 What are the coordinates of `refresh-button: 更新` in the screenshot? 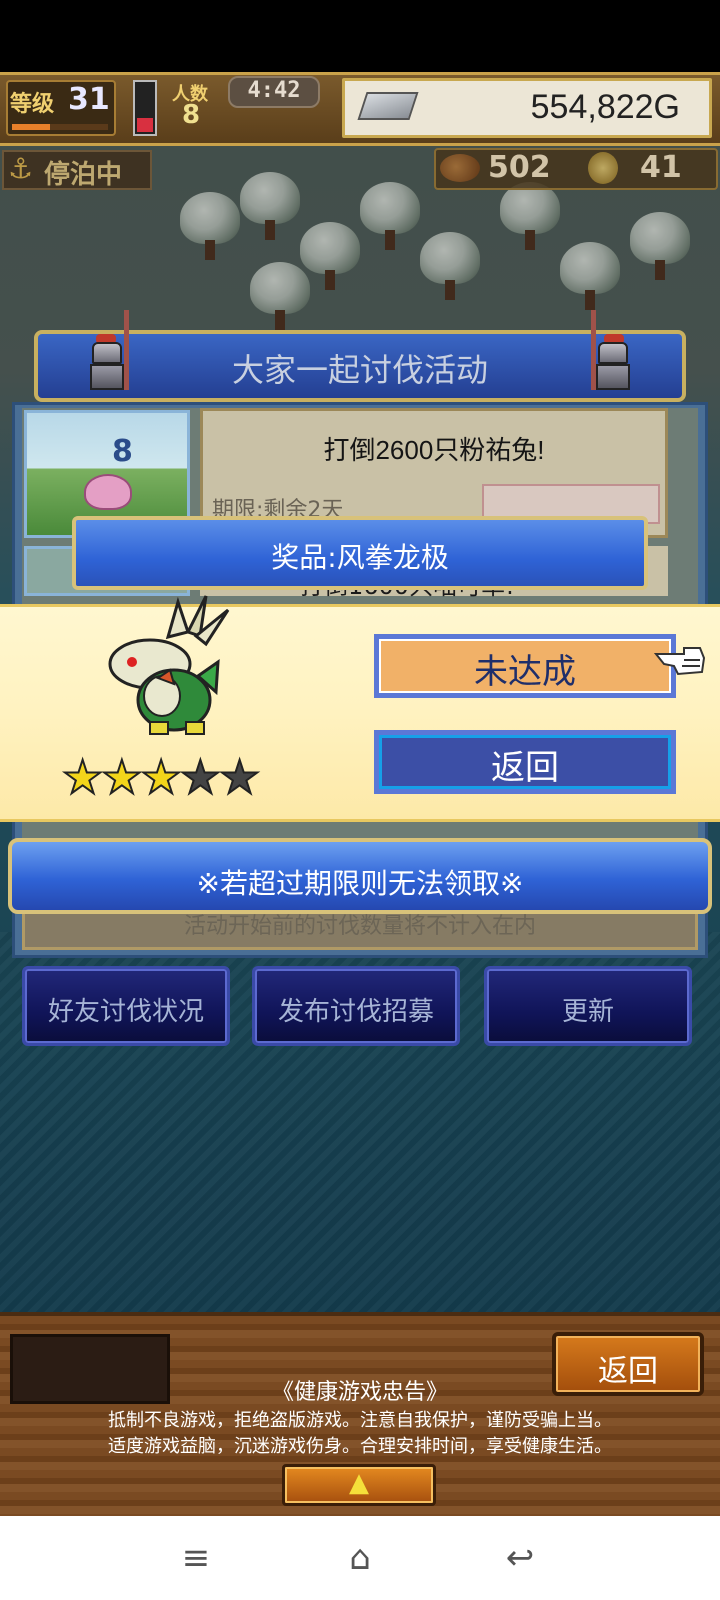 It's located at (588, 1006).